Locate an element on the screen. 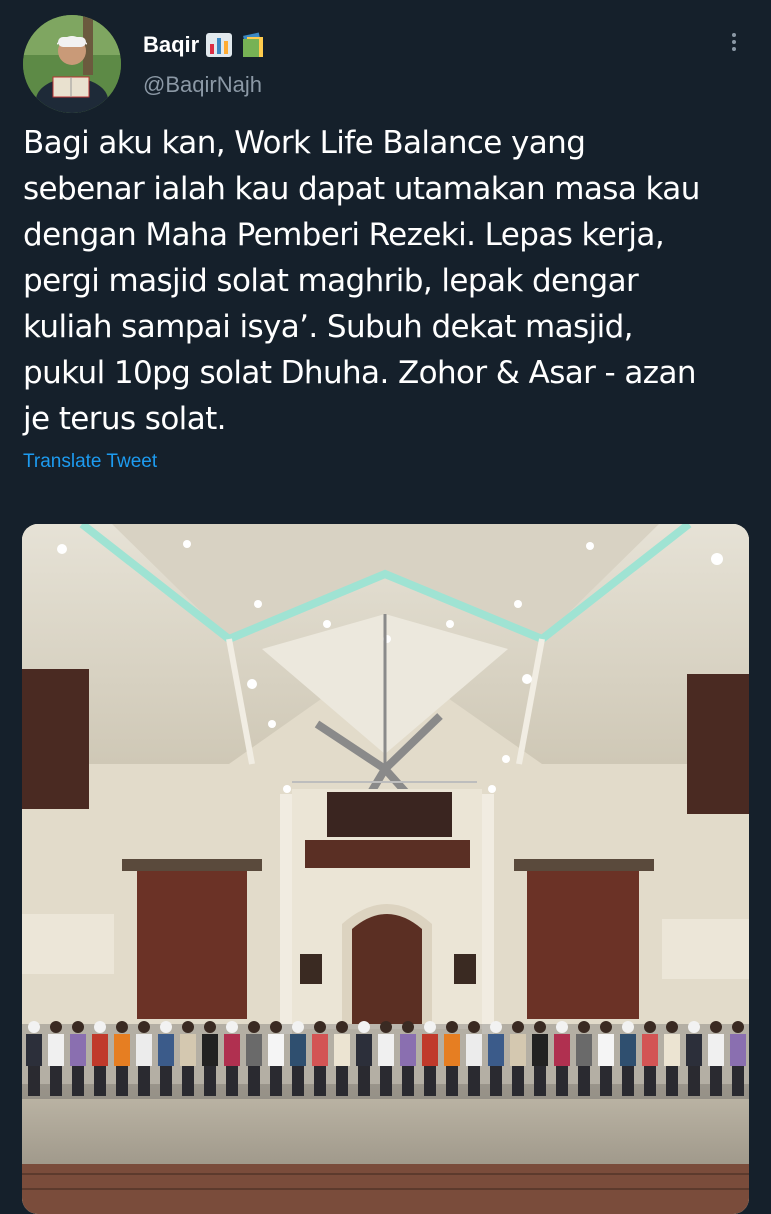  bar-chart-emoji-icon is located at coordinates (219, 45).